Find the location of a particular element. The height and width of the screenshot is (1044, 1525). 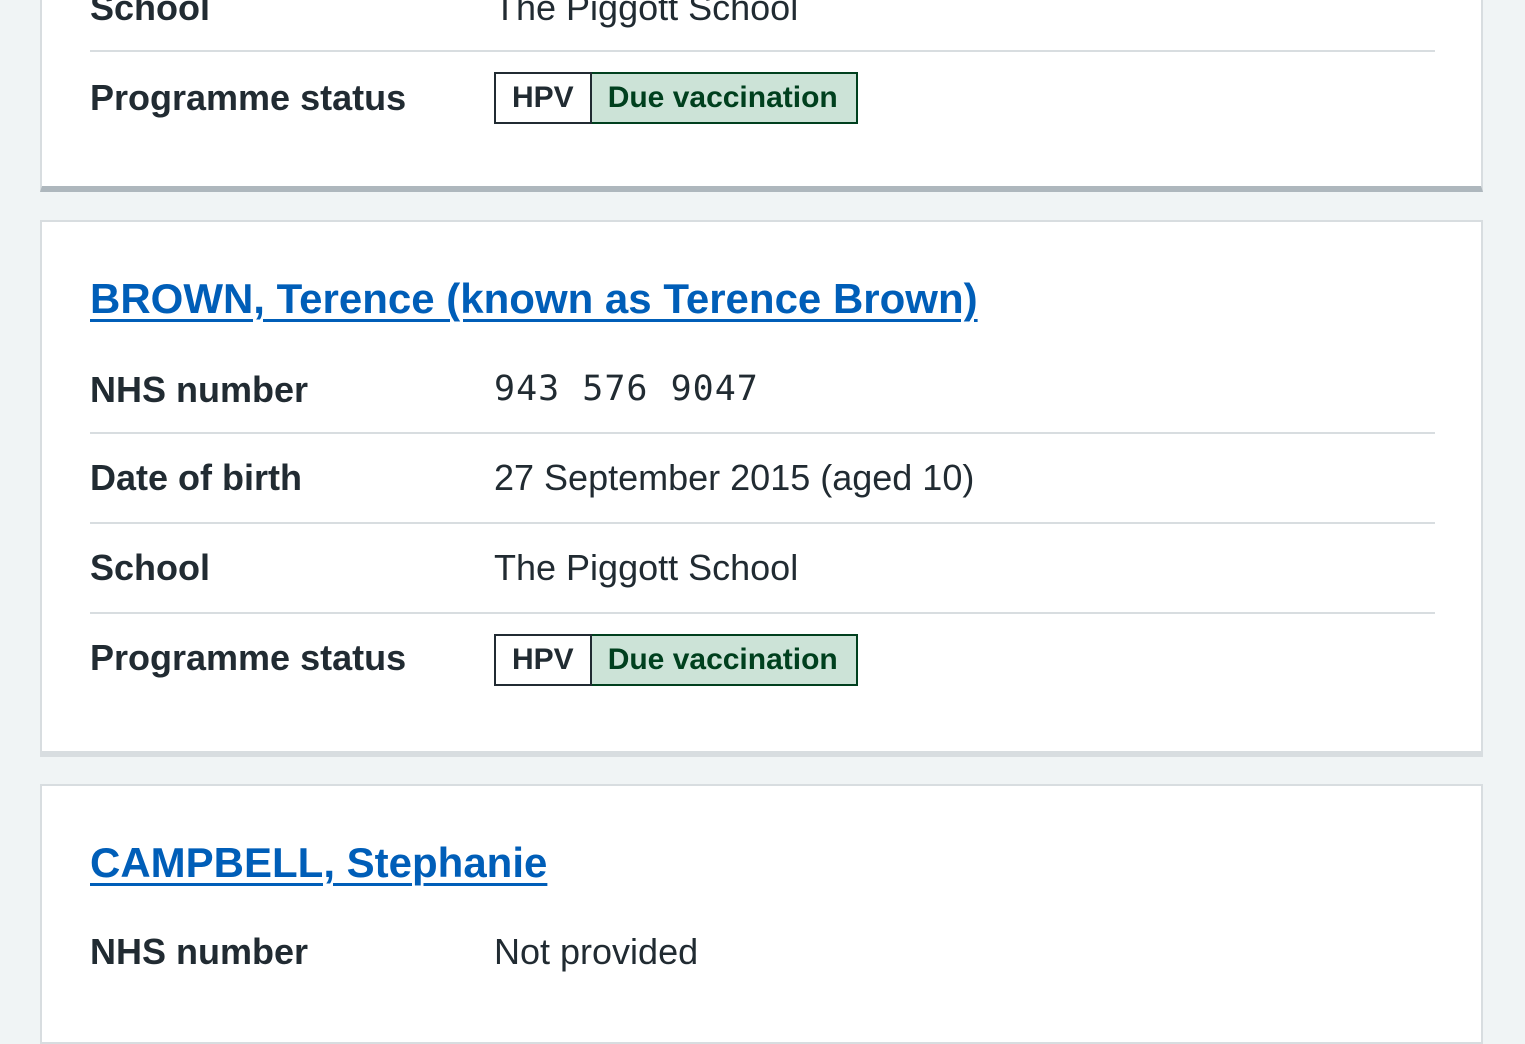

patient-name-heading: CAMPBELL, Stephanie is located at coordinates (318, 863).